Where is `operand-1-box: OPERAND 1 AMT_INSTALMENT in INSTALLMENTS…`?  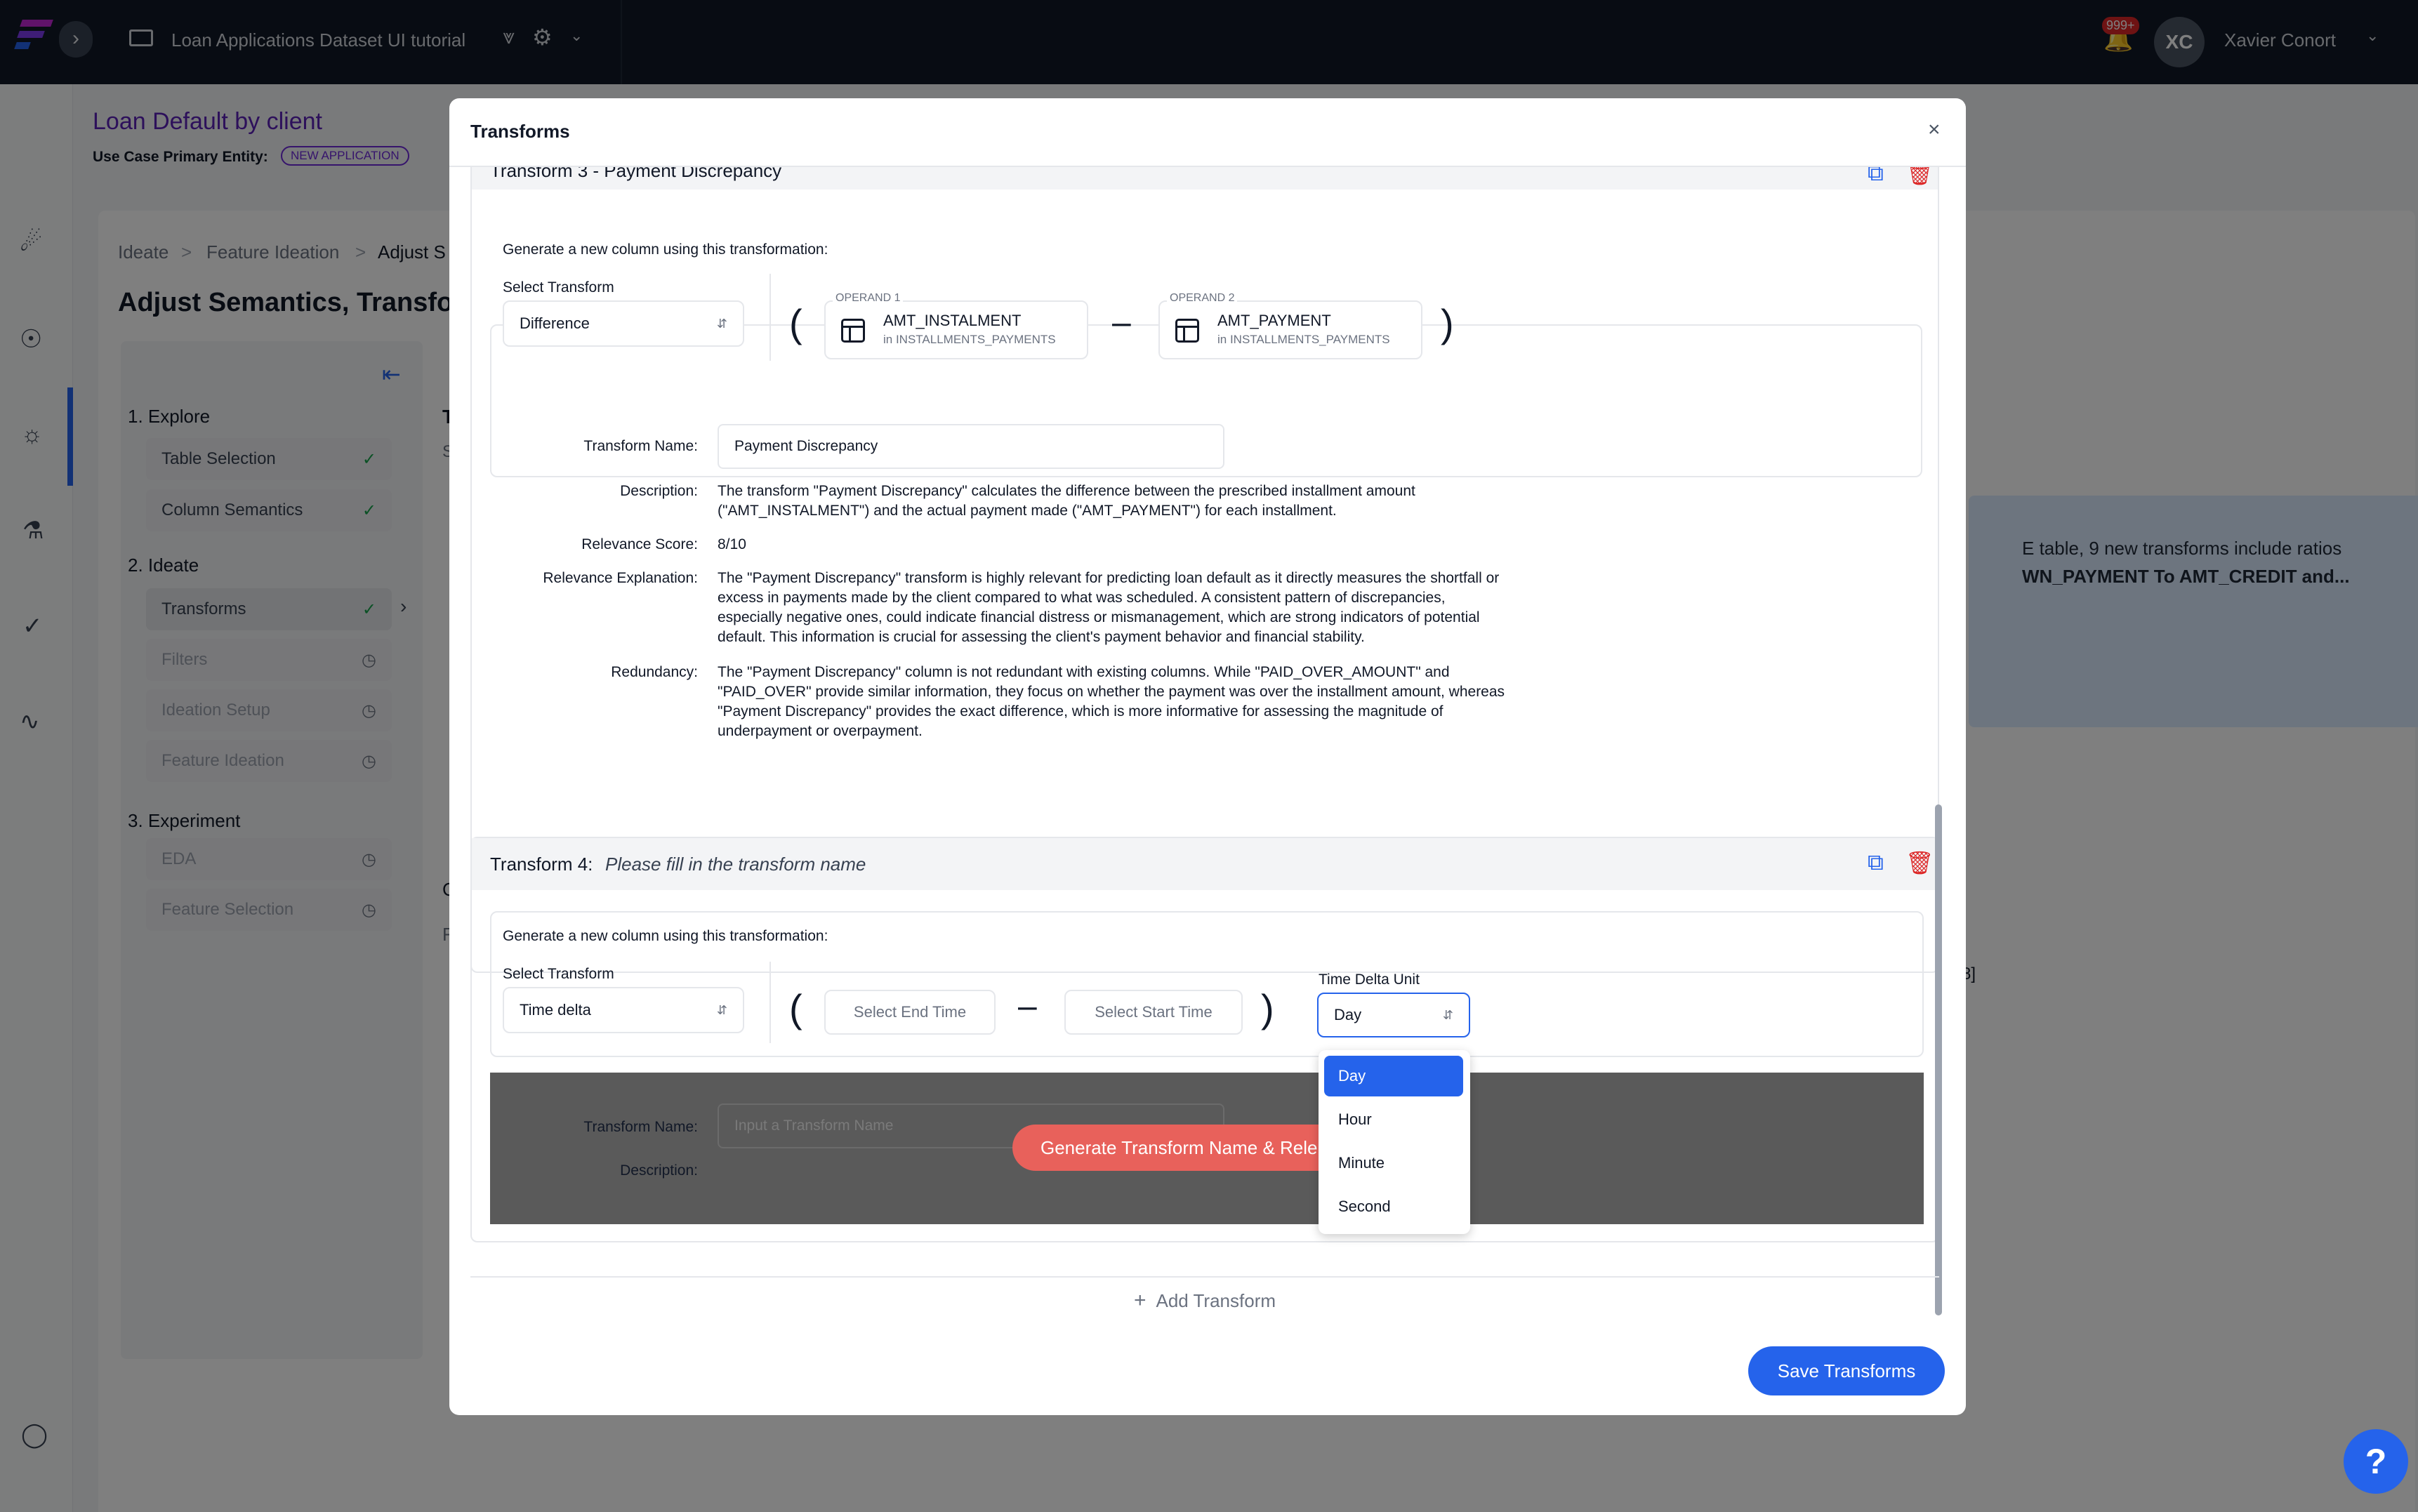
operand-1-box: OPERAND 1 AMT_INSTALMENT in INSTALLMENTS… is located at coordinates (956, 325).